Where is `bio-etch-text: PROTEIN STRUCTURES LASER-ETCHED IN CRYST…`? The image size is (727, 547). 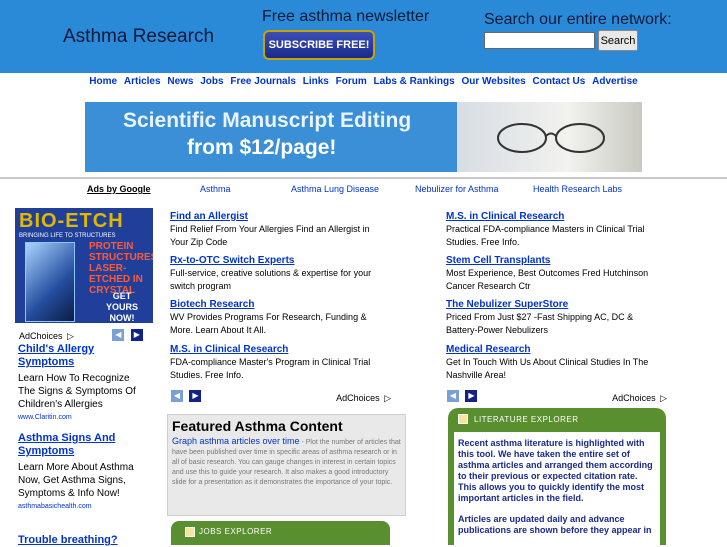
bio-etch-text: PROTEIN STRUCTURES LASER-ETCHED IN CRYST… is located at coordinates (121, 268).